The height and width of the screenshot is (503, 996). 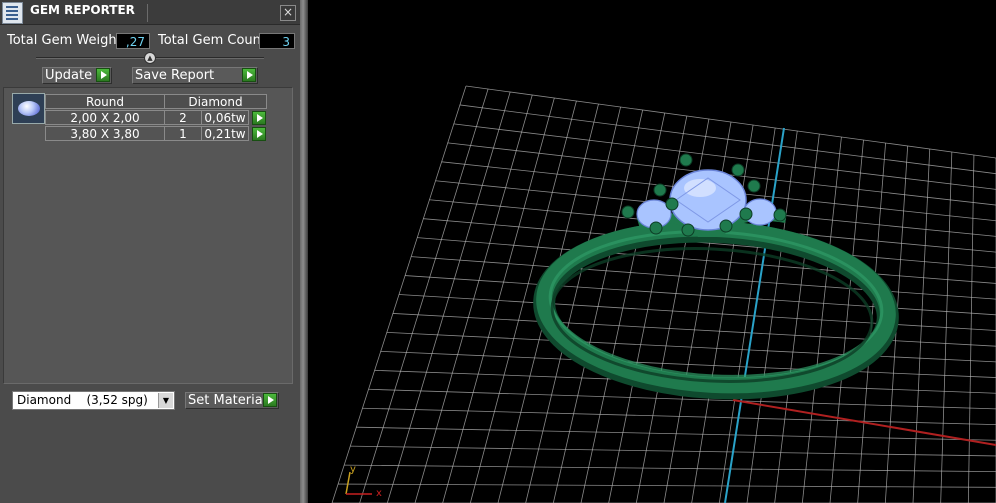 What do you see at coordinates (105, 133) in the screenshot?
I see `gem-size-cell: 3,80 X 3,80` at bounding box center [105, 133].